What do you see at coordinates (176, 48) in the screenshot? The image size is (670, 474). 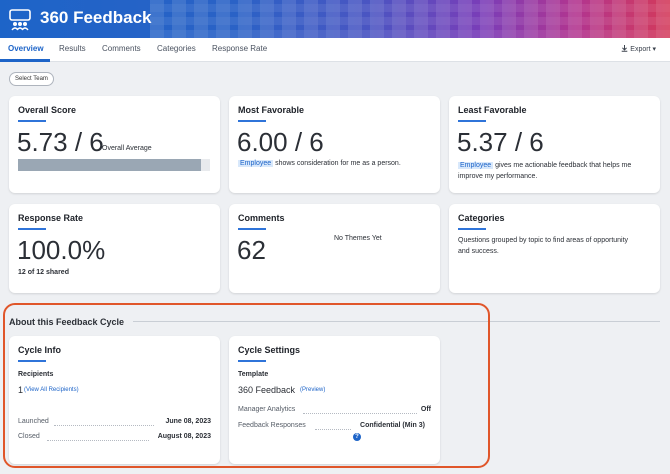 I see `tab-categories: Categories` at bounding box center [176, 48].